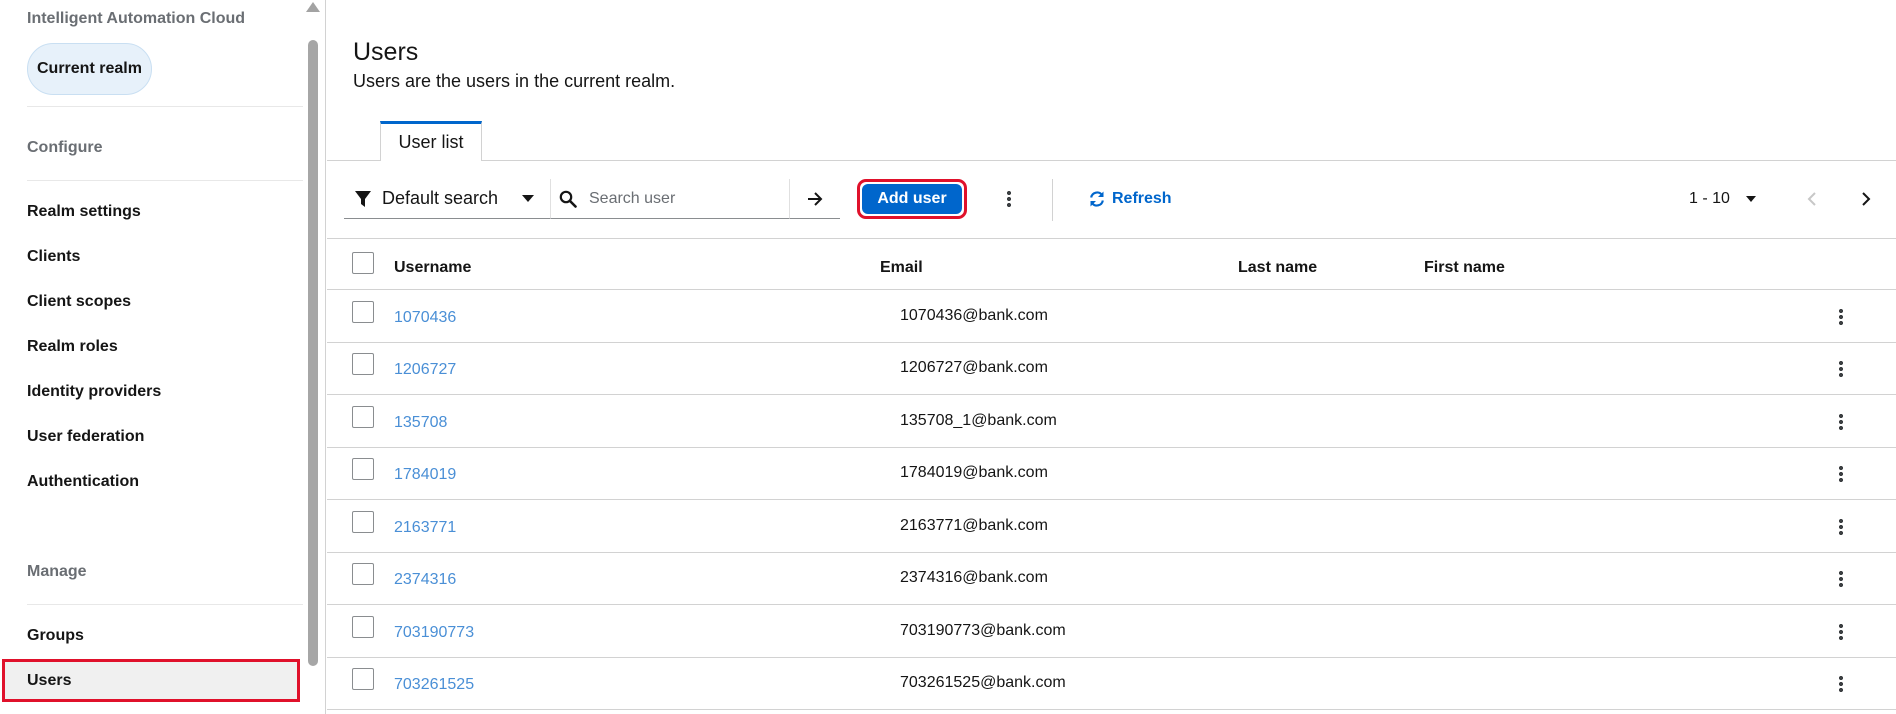 This screenshot has width=1896, height=714. I want to click on search-box, so click(669, 199).